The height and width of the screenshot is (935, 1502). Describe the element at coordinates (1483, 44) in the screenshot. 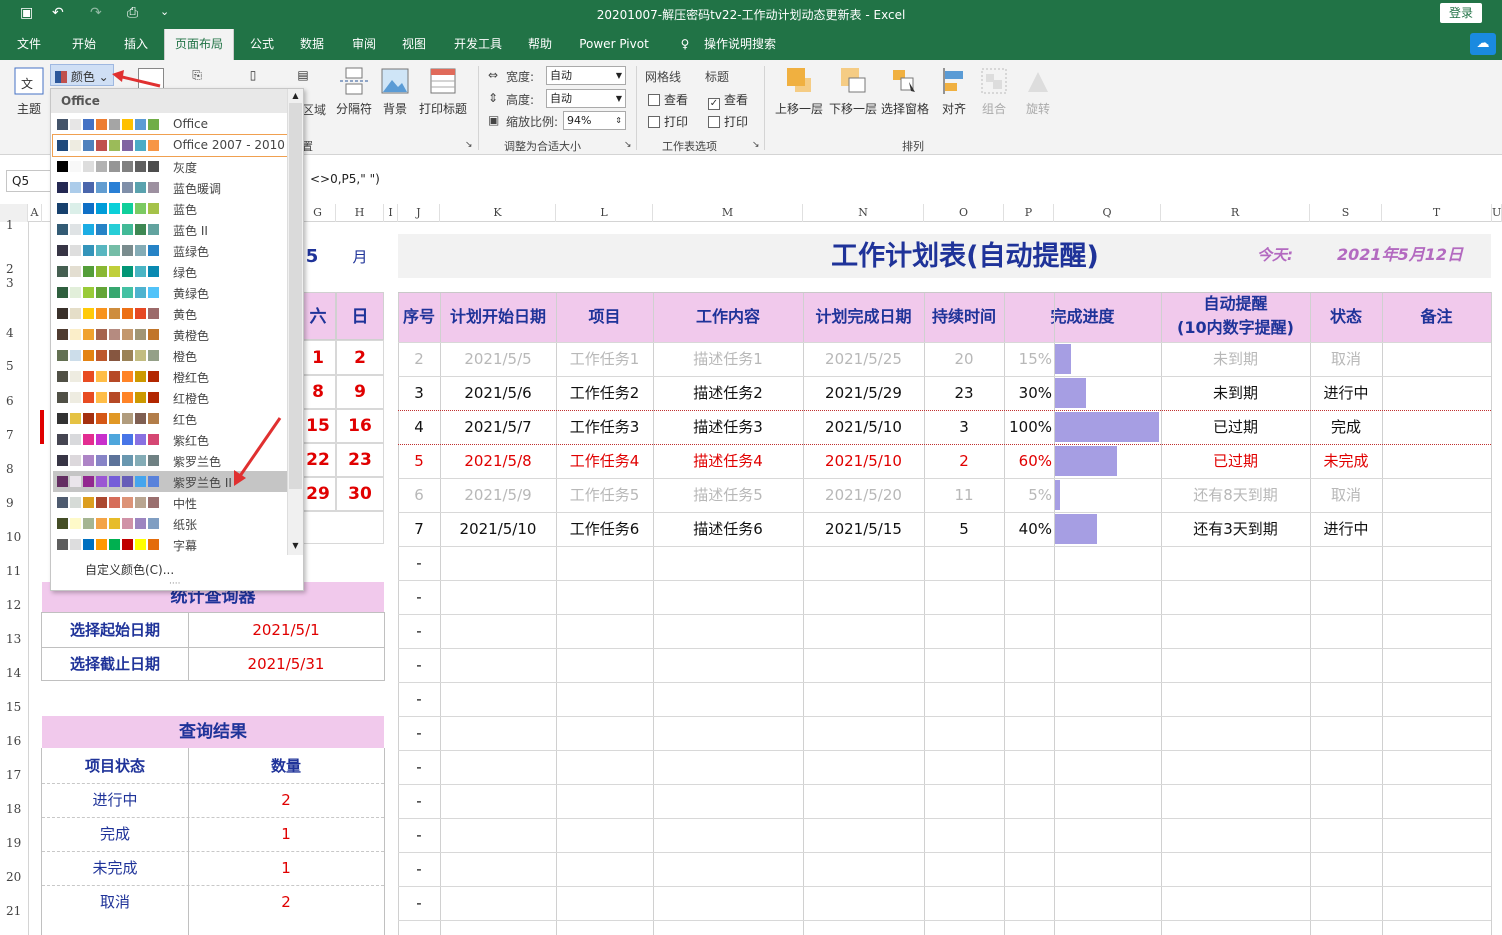

I see `cloud-icon: ☁` at that location.